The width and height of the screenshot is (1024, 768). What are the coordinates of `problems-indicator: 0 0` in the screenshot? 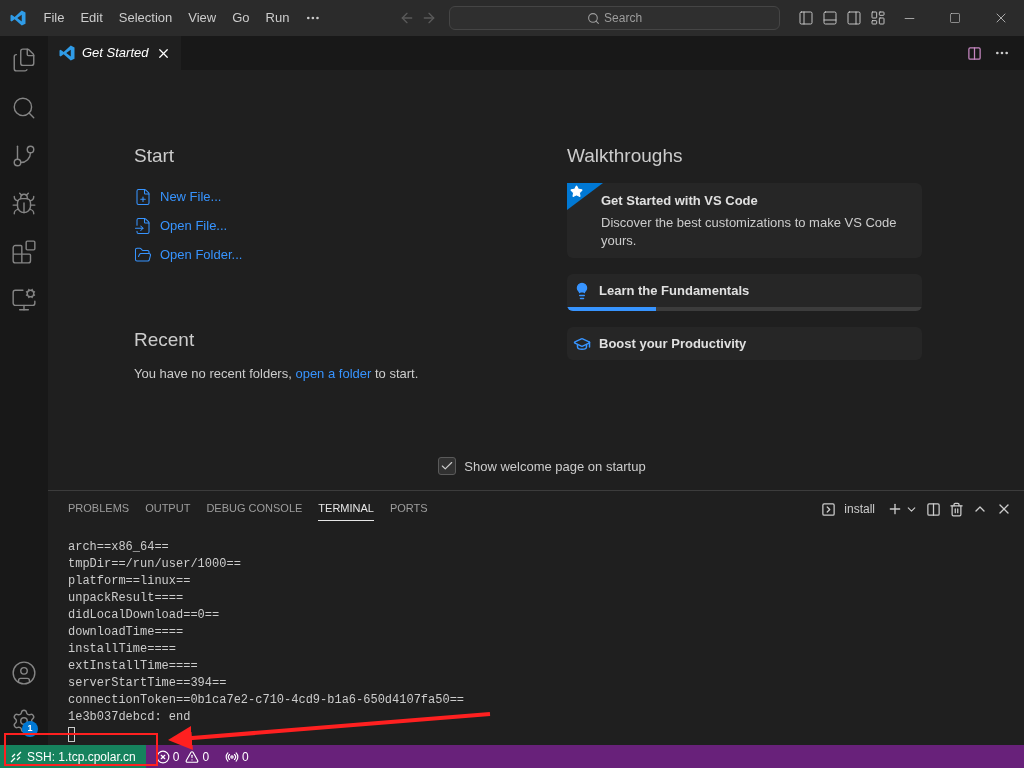 It's located at (182, 756).